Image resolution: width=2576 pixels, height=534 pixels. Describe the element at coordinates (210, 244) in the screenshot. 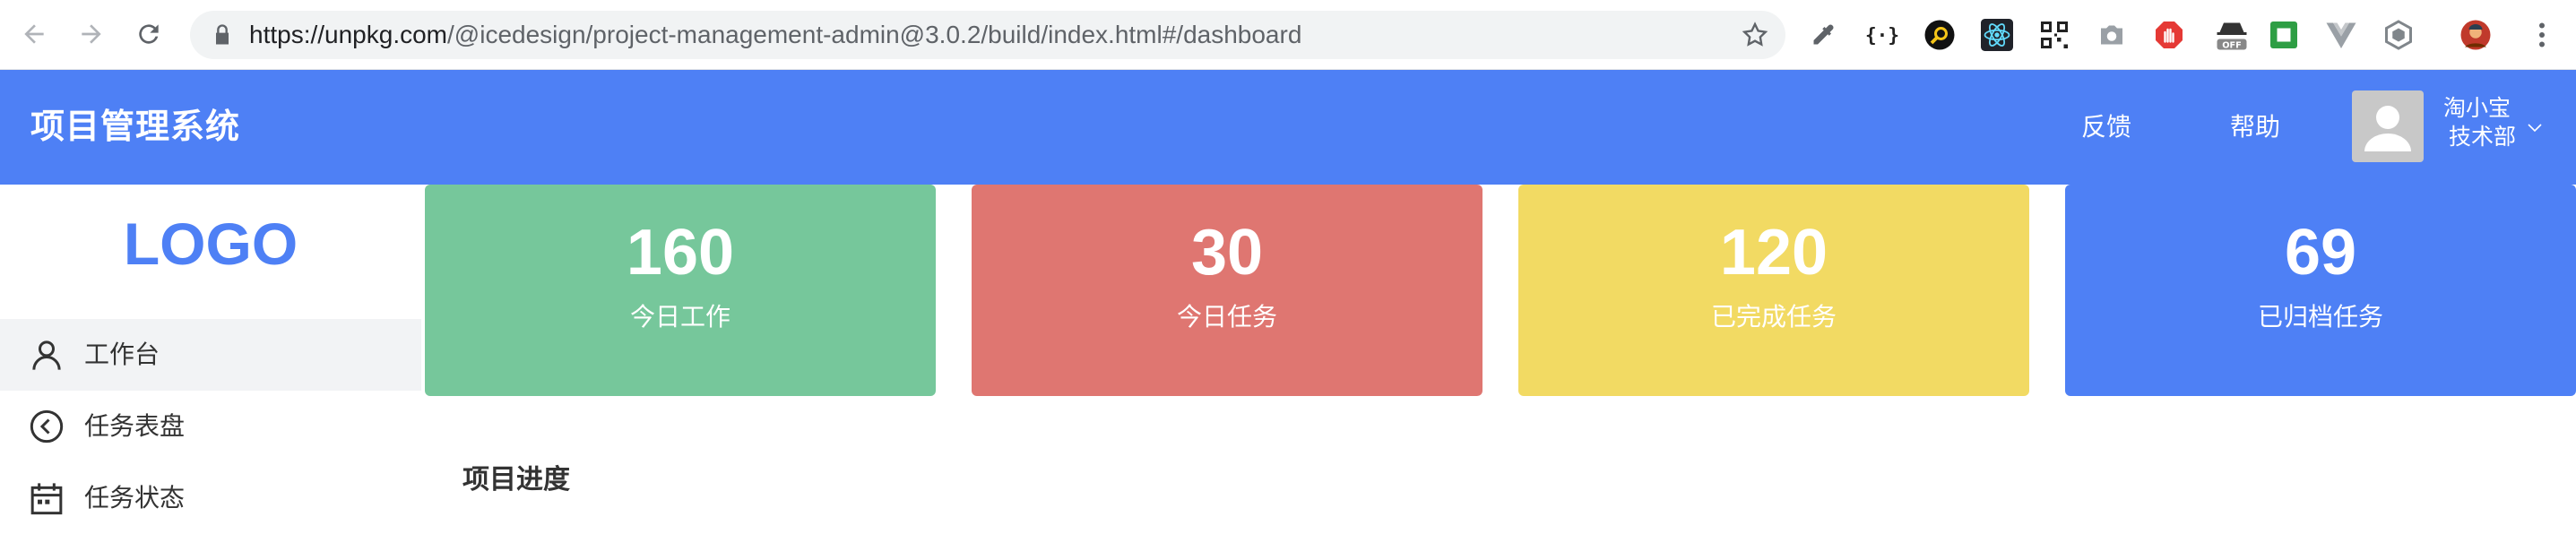

I see `logo: LOGO` at that location.